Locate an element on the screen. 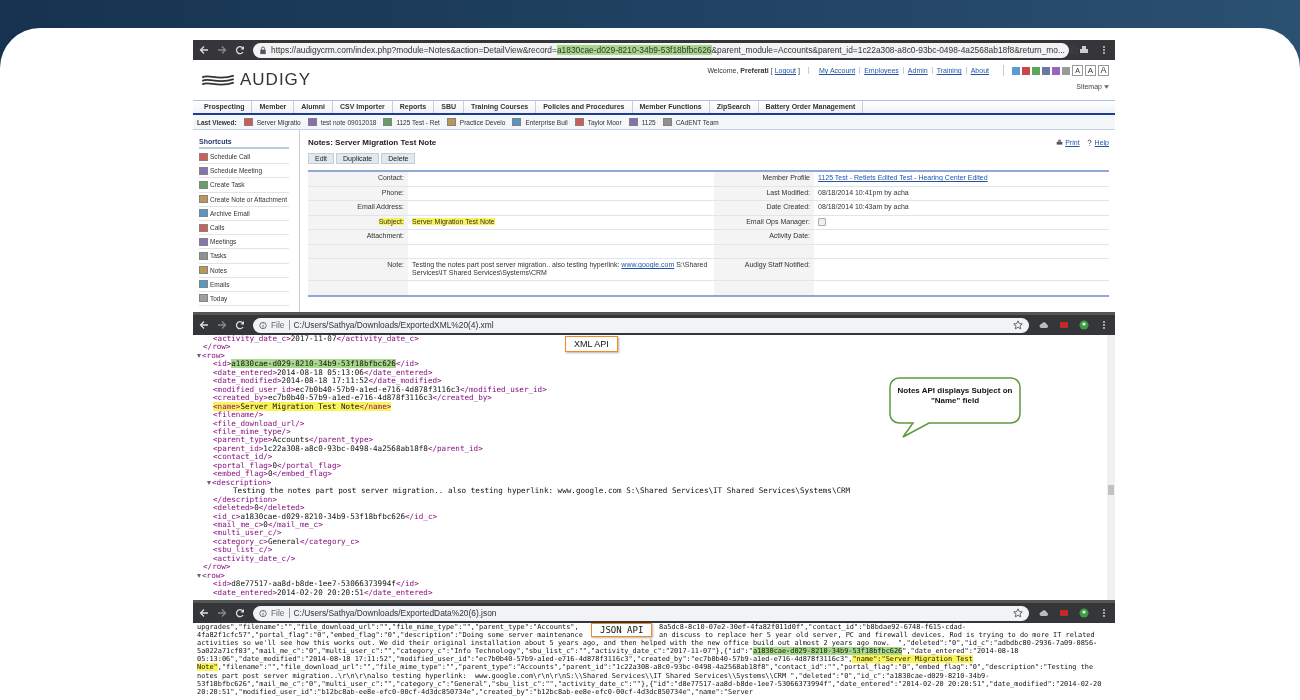  page-title: Notes: Server Migration Test Note is located at coordinates (372, 142).